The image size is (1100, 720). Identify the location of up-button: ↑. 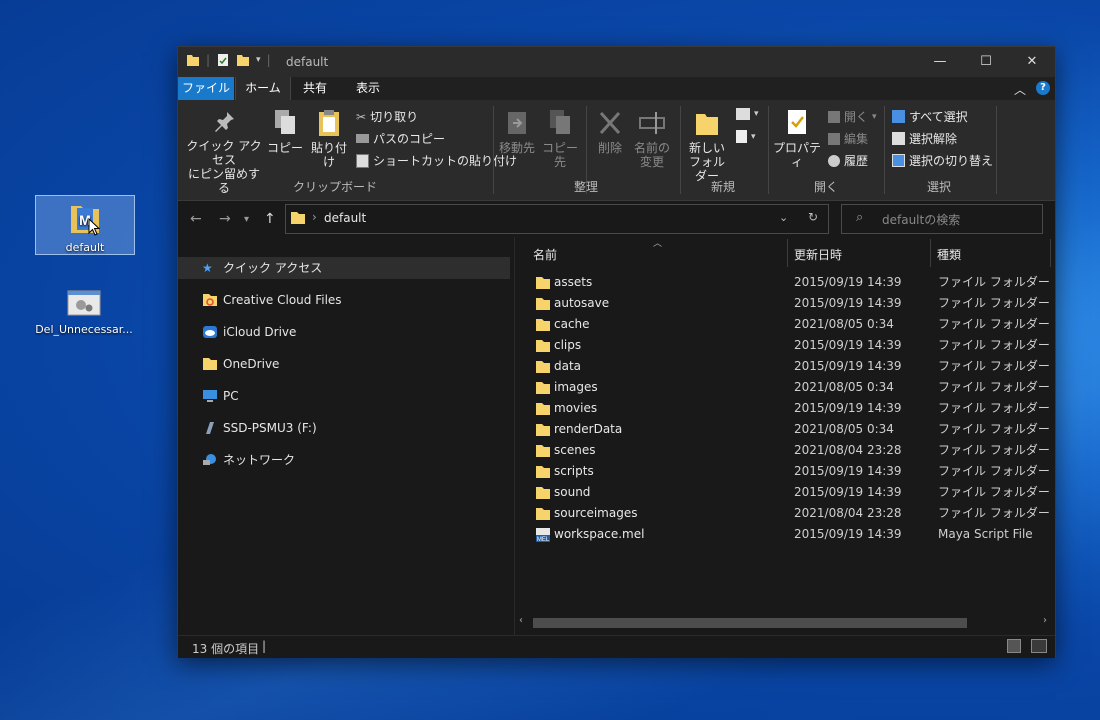
(270, 219).